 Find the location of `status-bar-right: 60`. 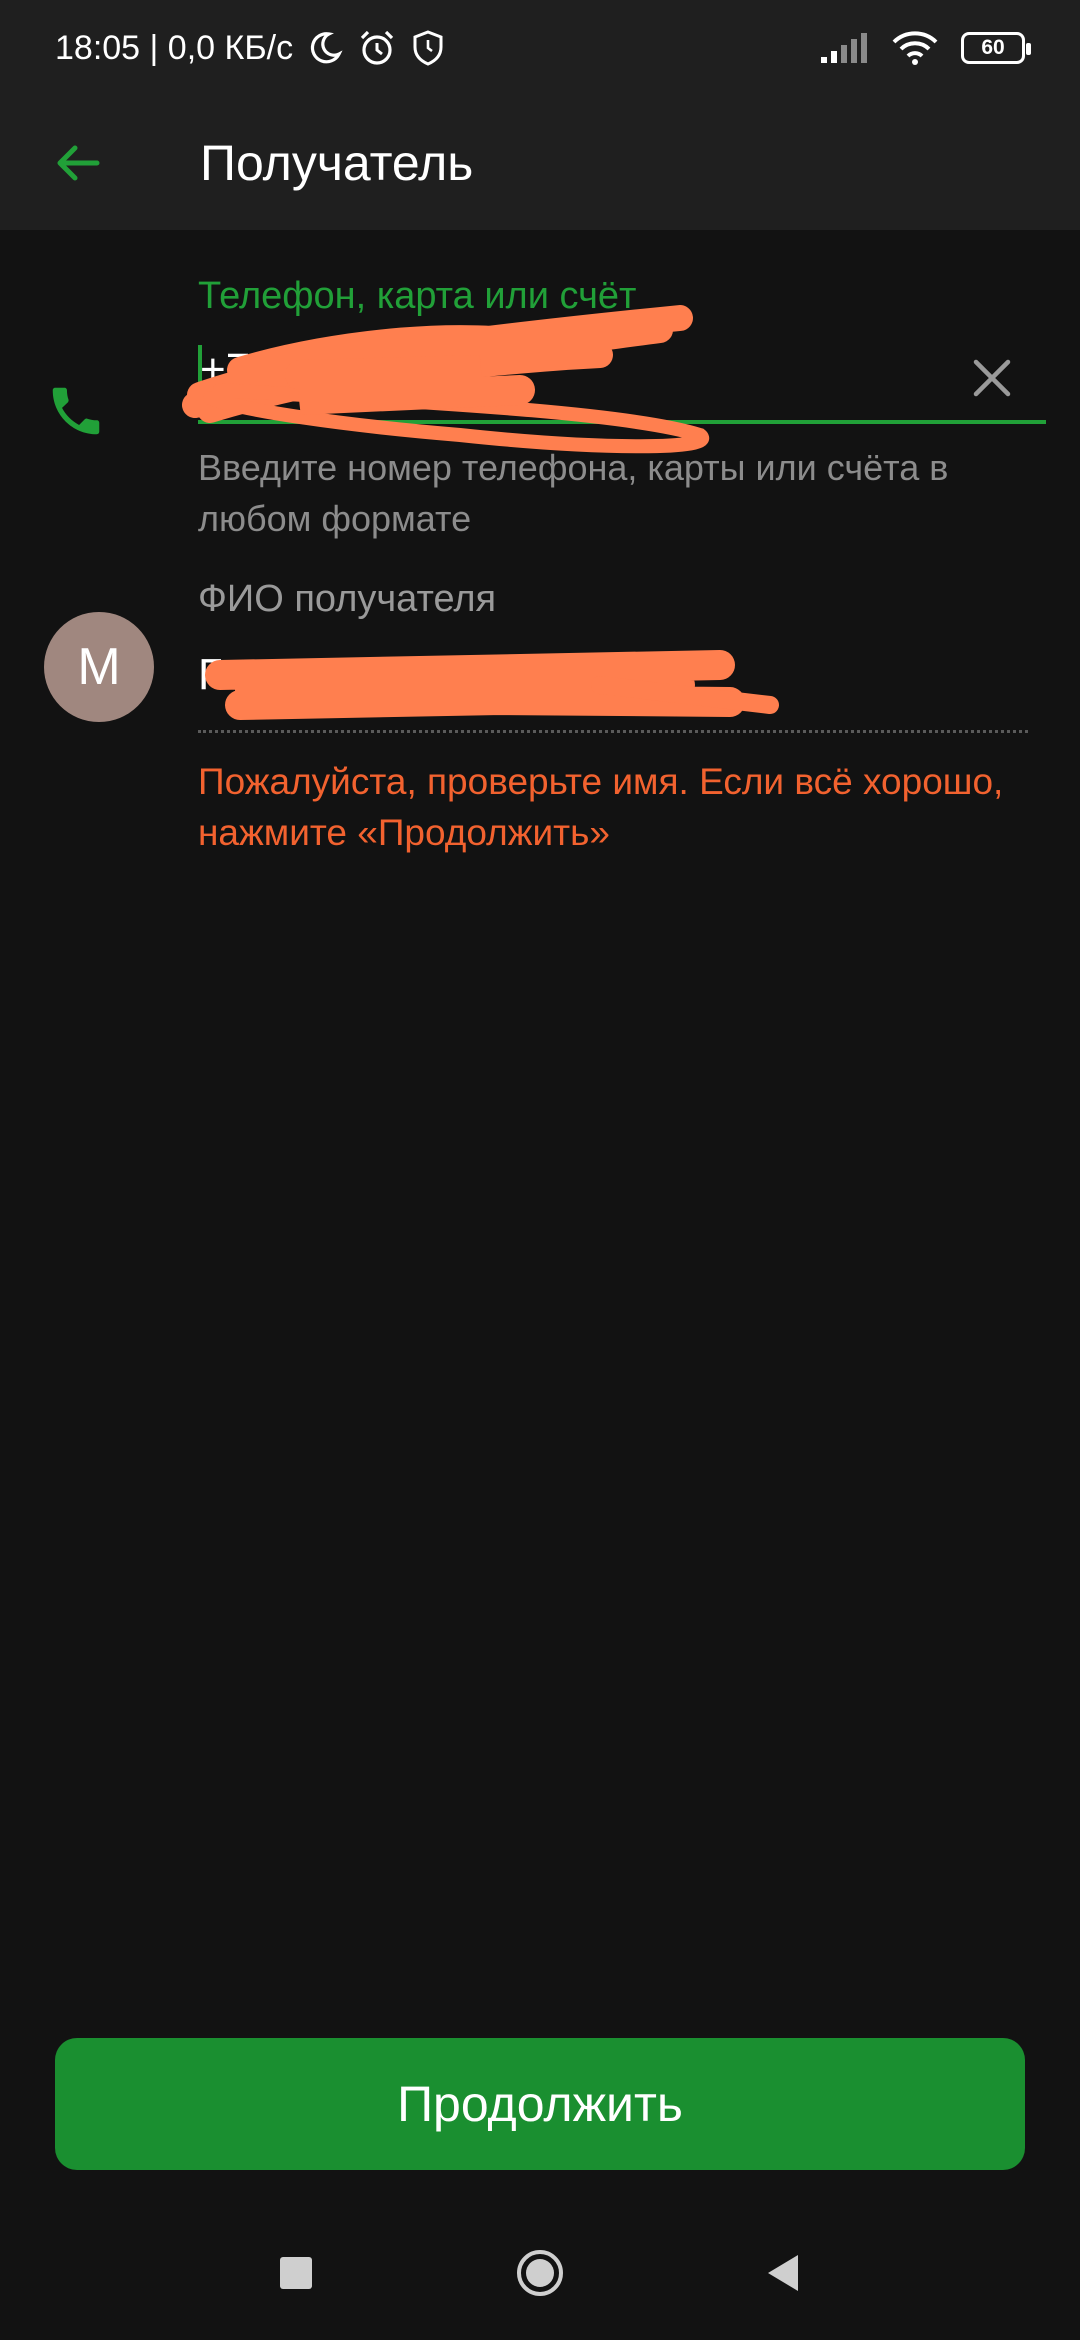

status-bar-right: 60 is located at coordinates (925, 48).